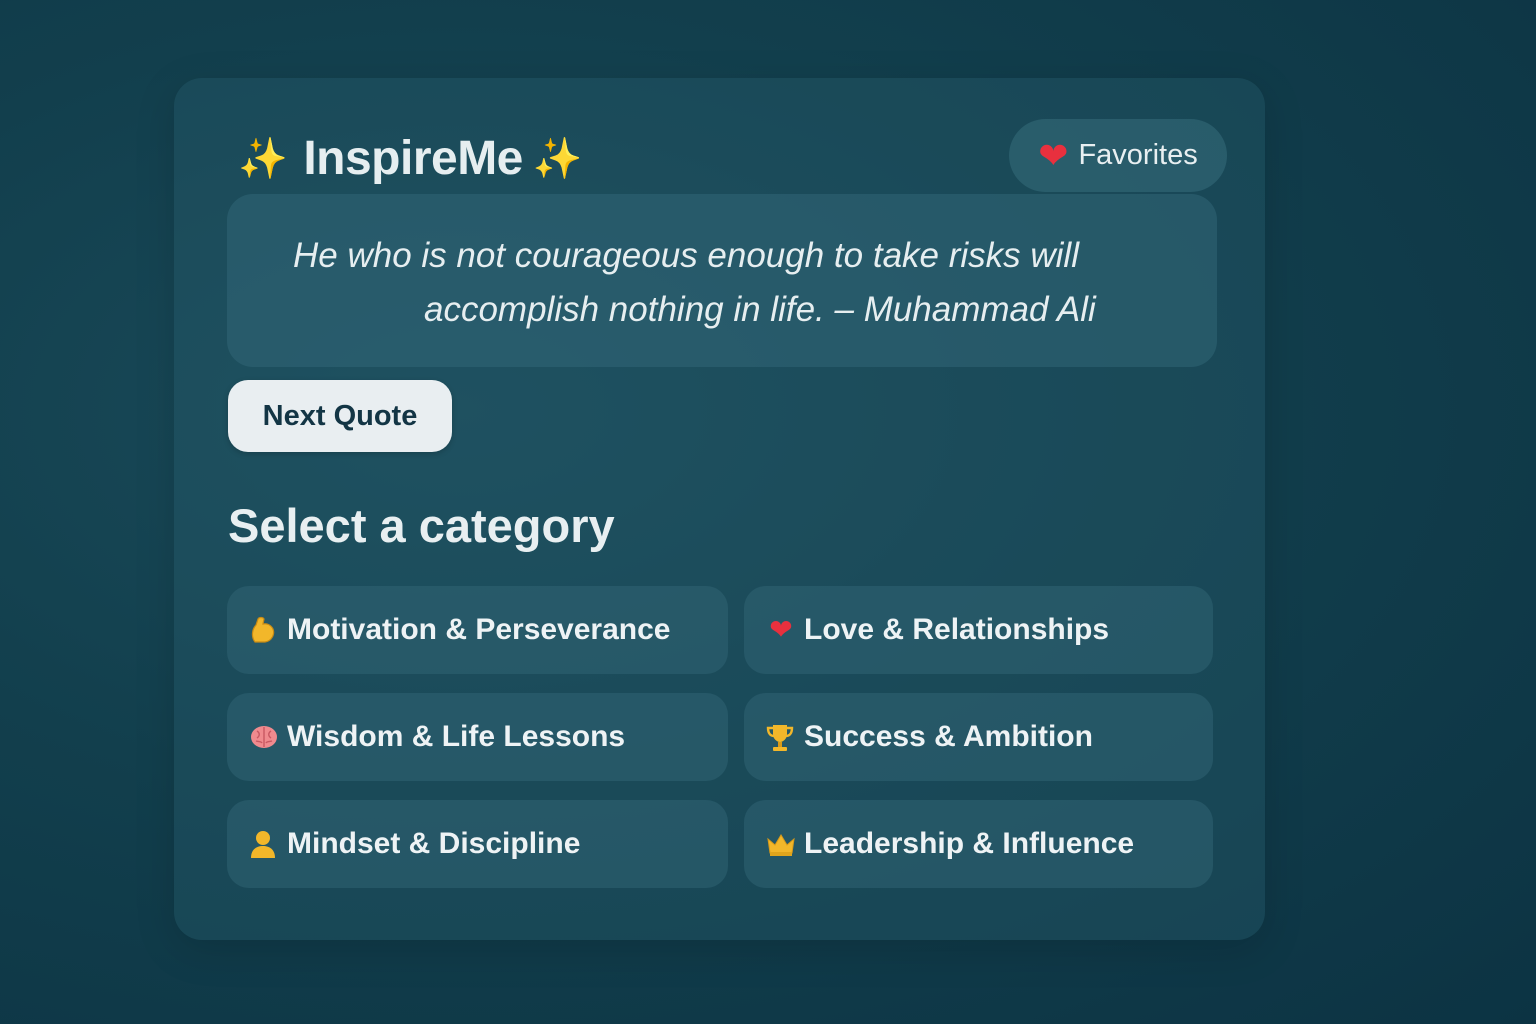 Image resolution: width=1536 pixels, height=1024 pixels. What do you see at coordinates (264, 630) in the screenshot?
I see `flexed-bicep-icon` at bounding box center [264, 630].